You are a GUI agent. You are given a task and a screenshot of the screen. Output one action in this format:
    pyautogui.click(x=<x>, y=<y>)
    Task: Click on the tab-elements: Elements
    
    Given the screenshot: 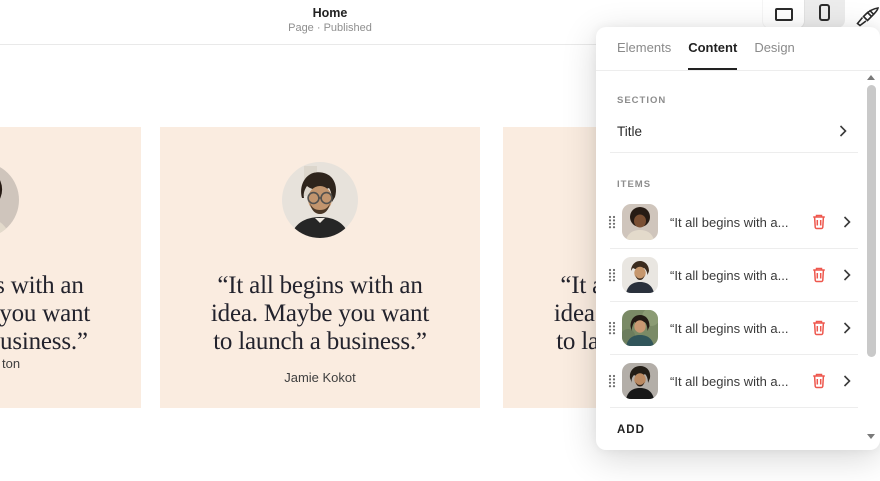 What is the action you would take?
    pyautogui.click(x=644, y=48)
    